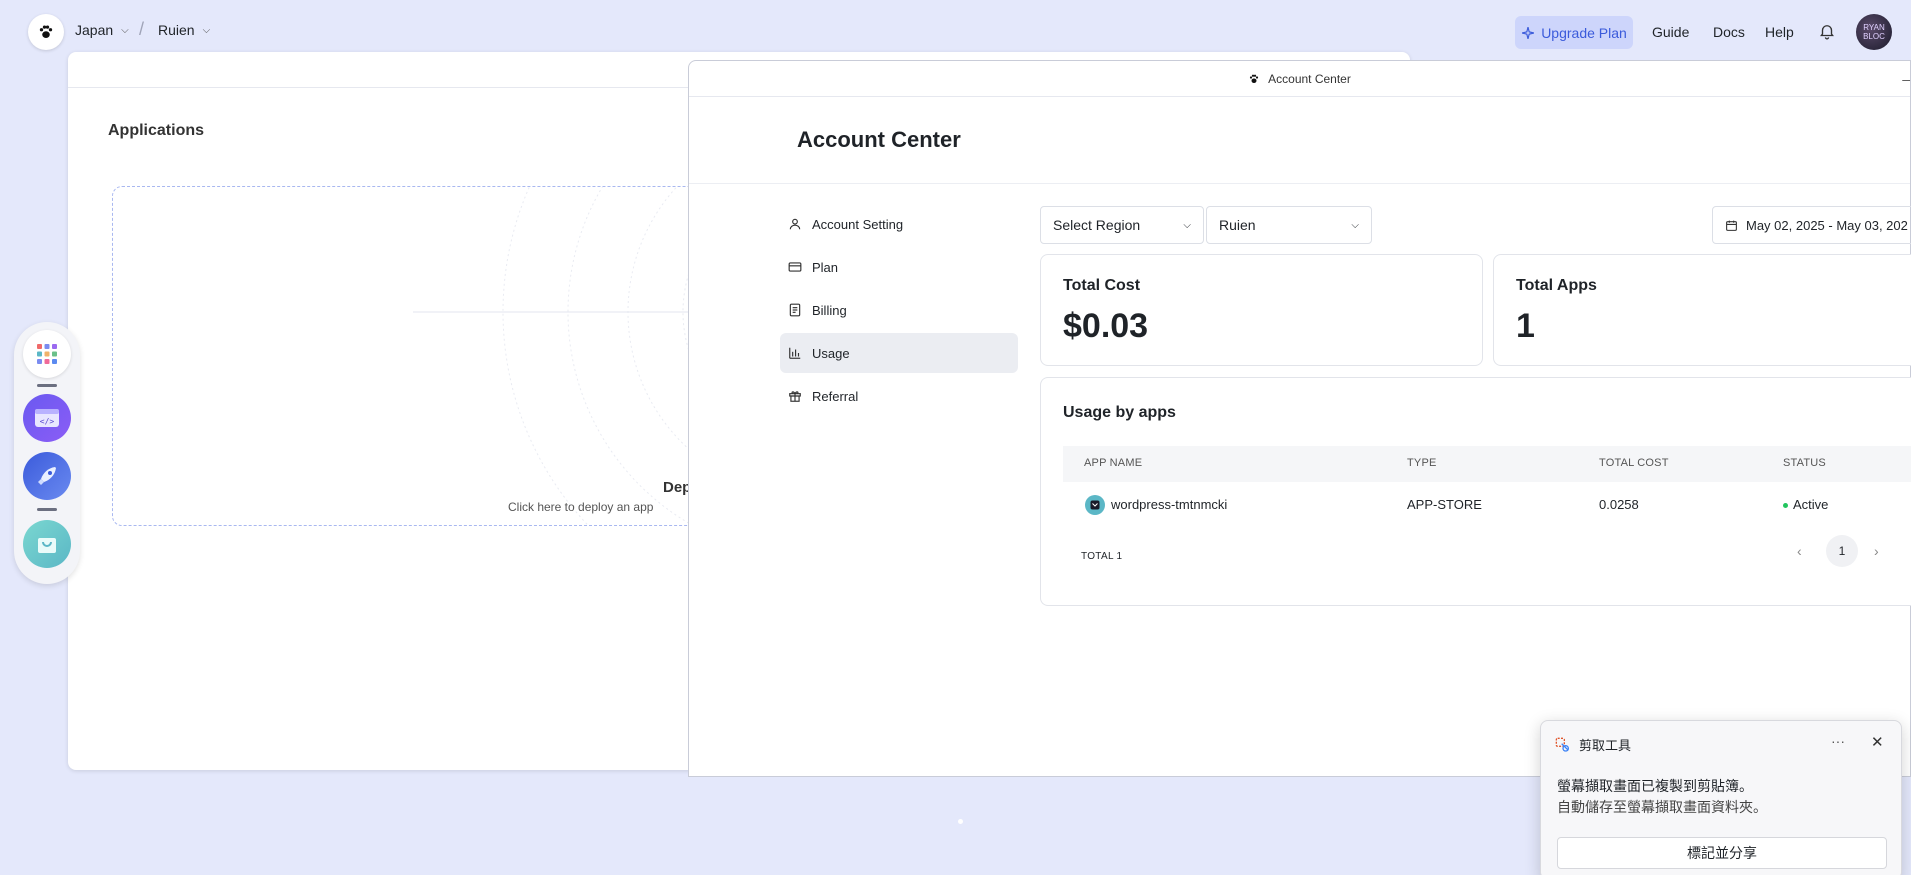  What do you see at coordinates (1237, 225) in the screenshot?
I see `workspace-select-value: Ruien` at bounding box center [1237, 225].